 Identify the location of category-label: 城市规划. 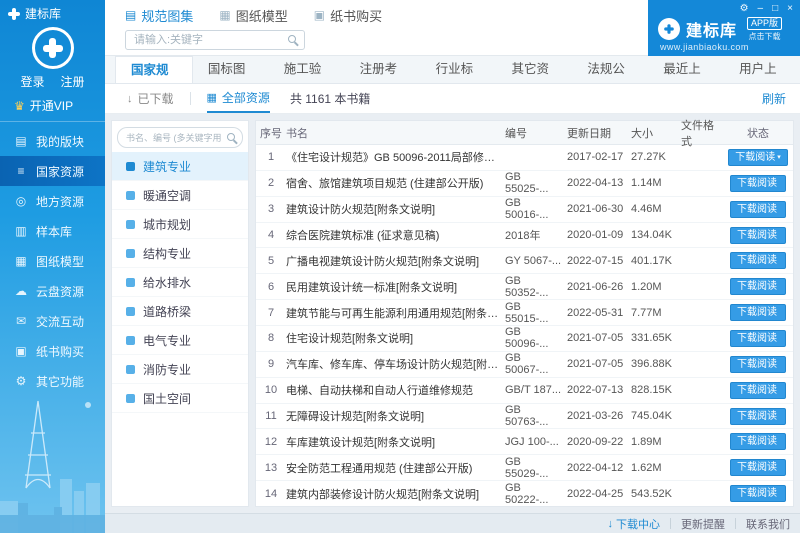
(167, 224).